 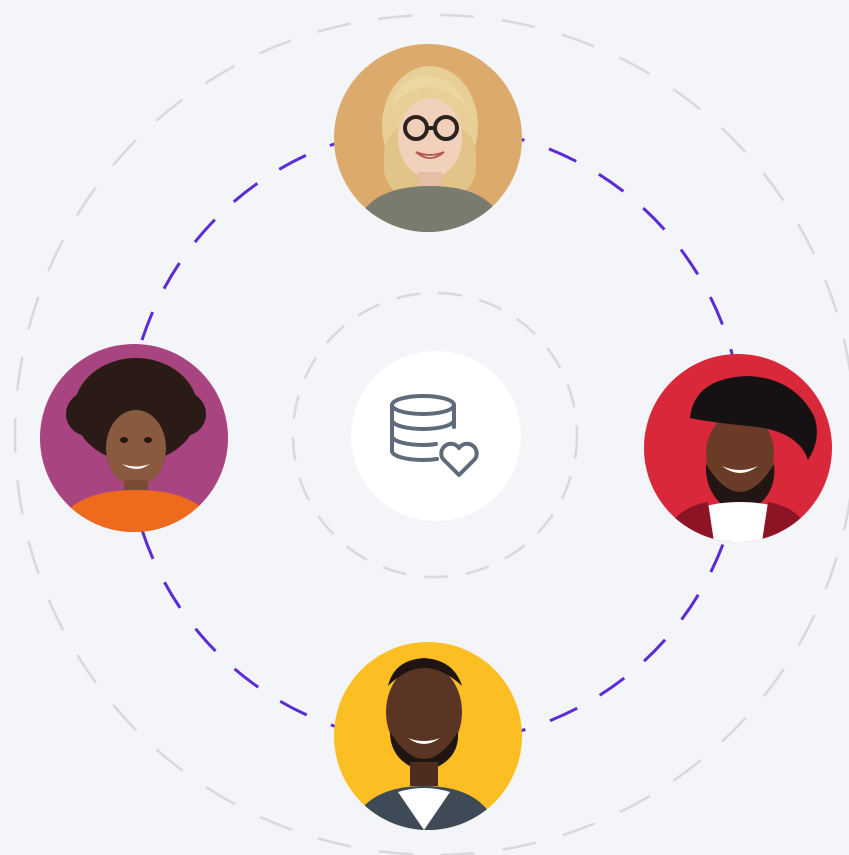 I want to click on database-heart-icon, so click(x=434, y=435).